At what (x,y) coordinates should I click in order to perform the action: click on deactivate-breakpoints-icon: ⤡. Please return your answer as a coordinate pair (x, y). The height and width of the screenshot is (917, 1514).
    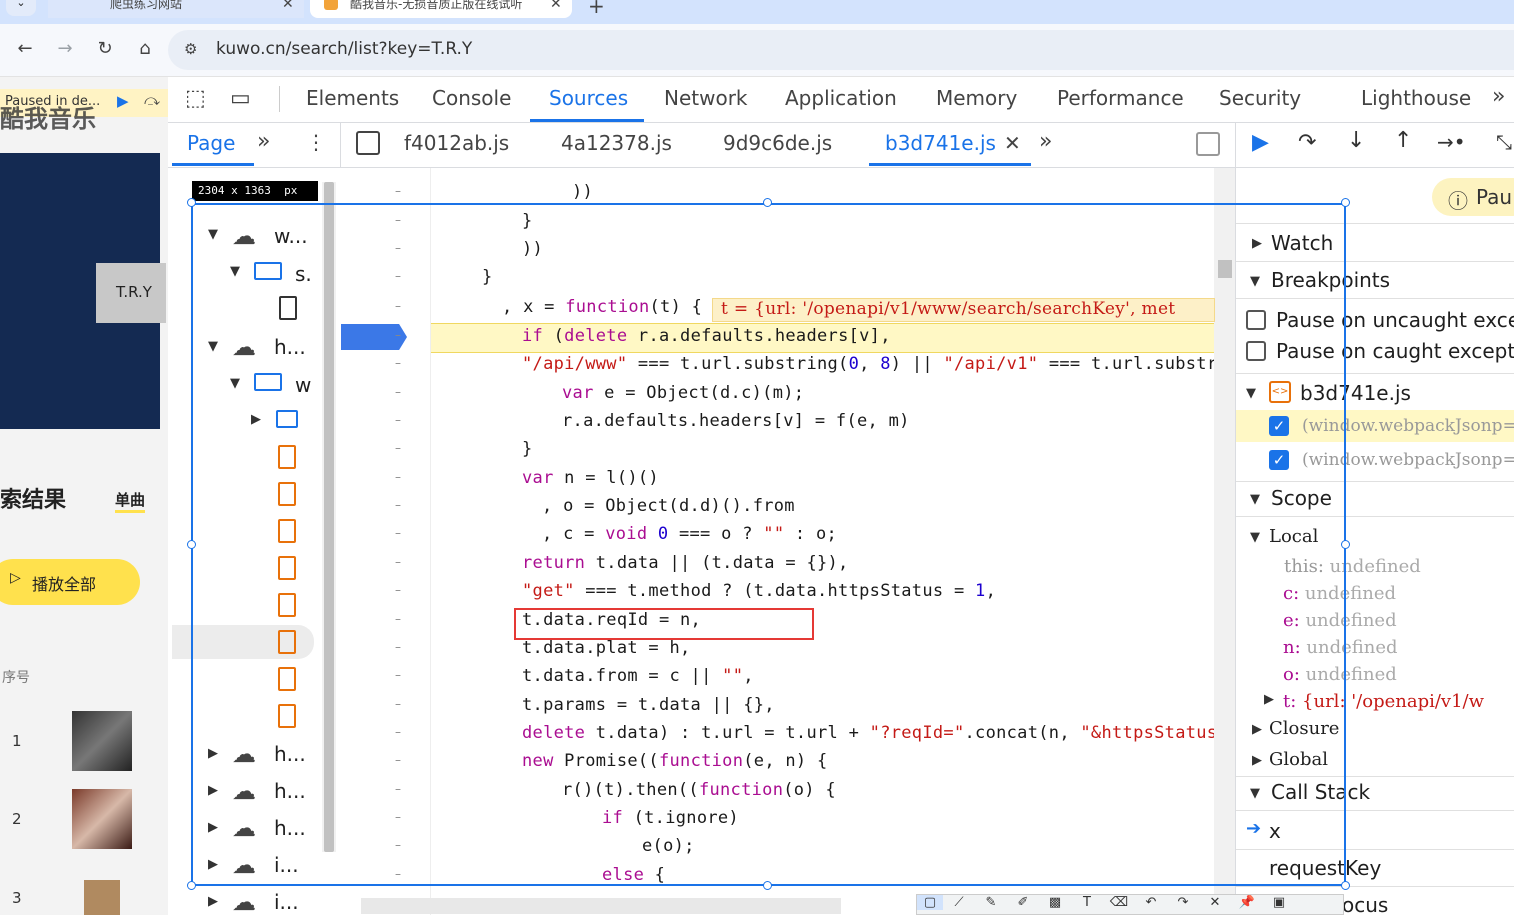
    Looking at the image, I should click on (1504, 142).